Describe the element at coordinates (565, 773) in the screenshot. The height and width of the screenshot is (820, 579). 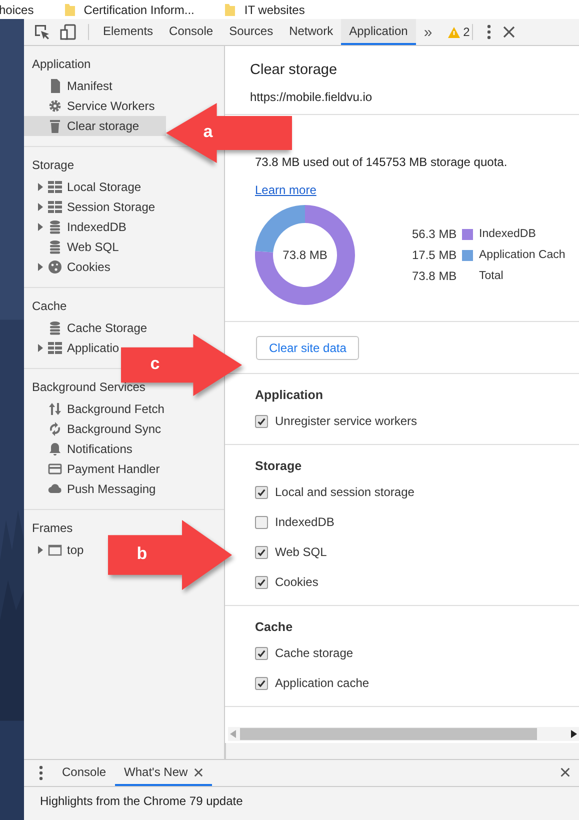
I see `close-drawer-button: ×` at that location.